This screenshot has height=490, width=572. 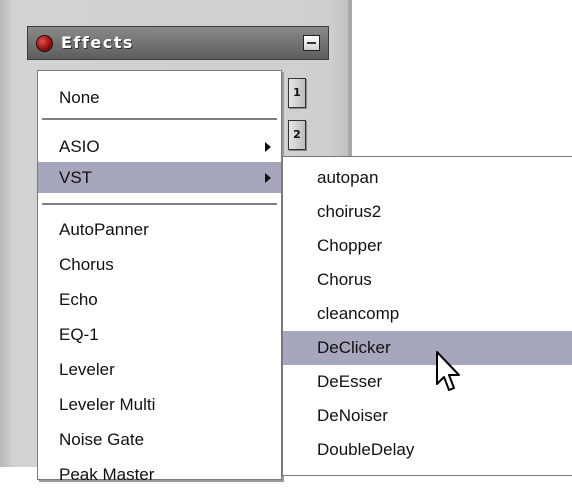 I want to click on effects-header: Effects, so click(x=178, y=43).